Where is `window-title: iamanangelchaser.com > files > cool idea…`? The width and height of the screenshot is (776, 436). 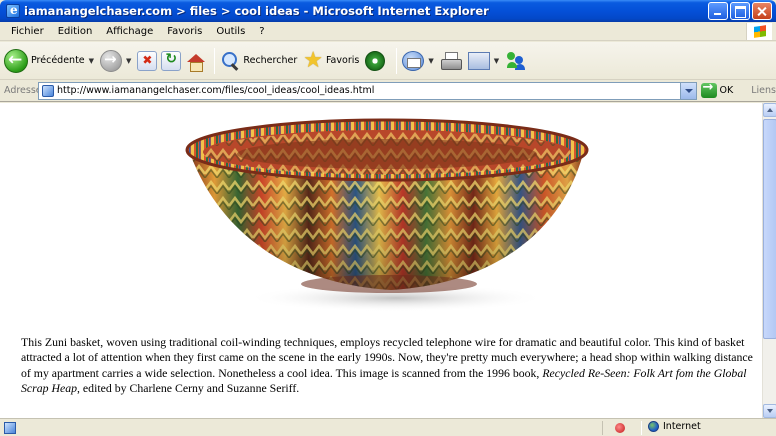
window-title: iamanangelchaser.com > files > cool idea… is located at coordinates (256, 11).